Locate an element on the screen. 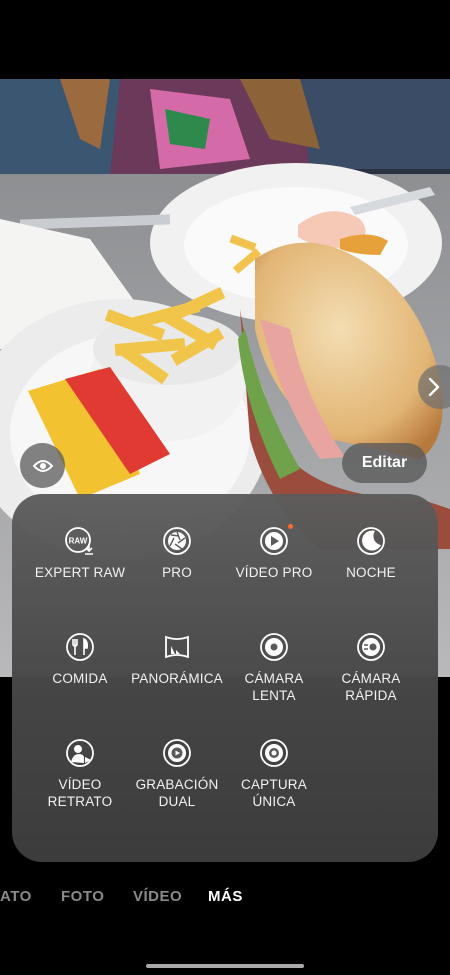  camera-mode-bar: ATO FOTO VÍDEO MÁS is located at coordinates (225, 899).